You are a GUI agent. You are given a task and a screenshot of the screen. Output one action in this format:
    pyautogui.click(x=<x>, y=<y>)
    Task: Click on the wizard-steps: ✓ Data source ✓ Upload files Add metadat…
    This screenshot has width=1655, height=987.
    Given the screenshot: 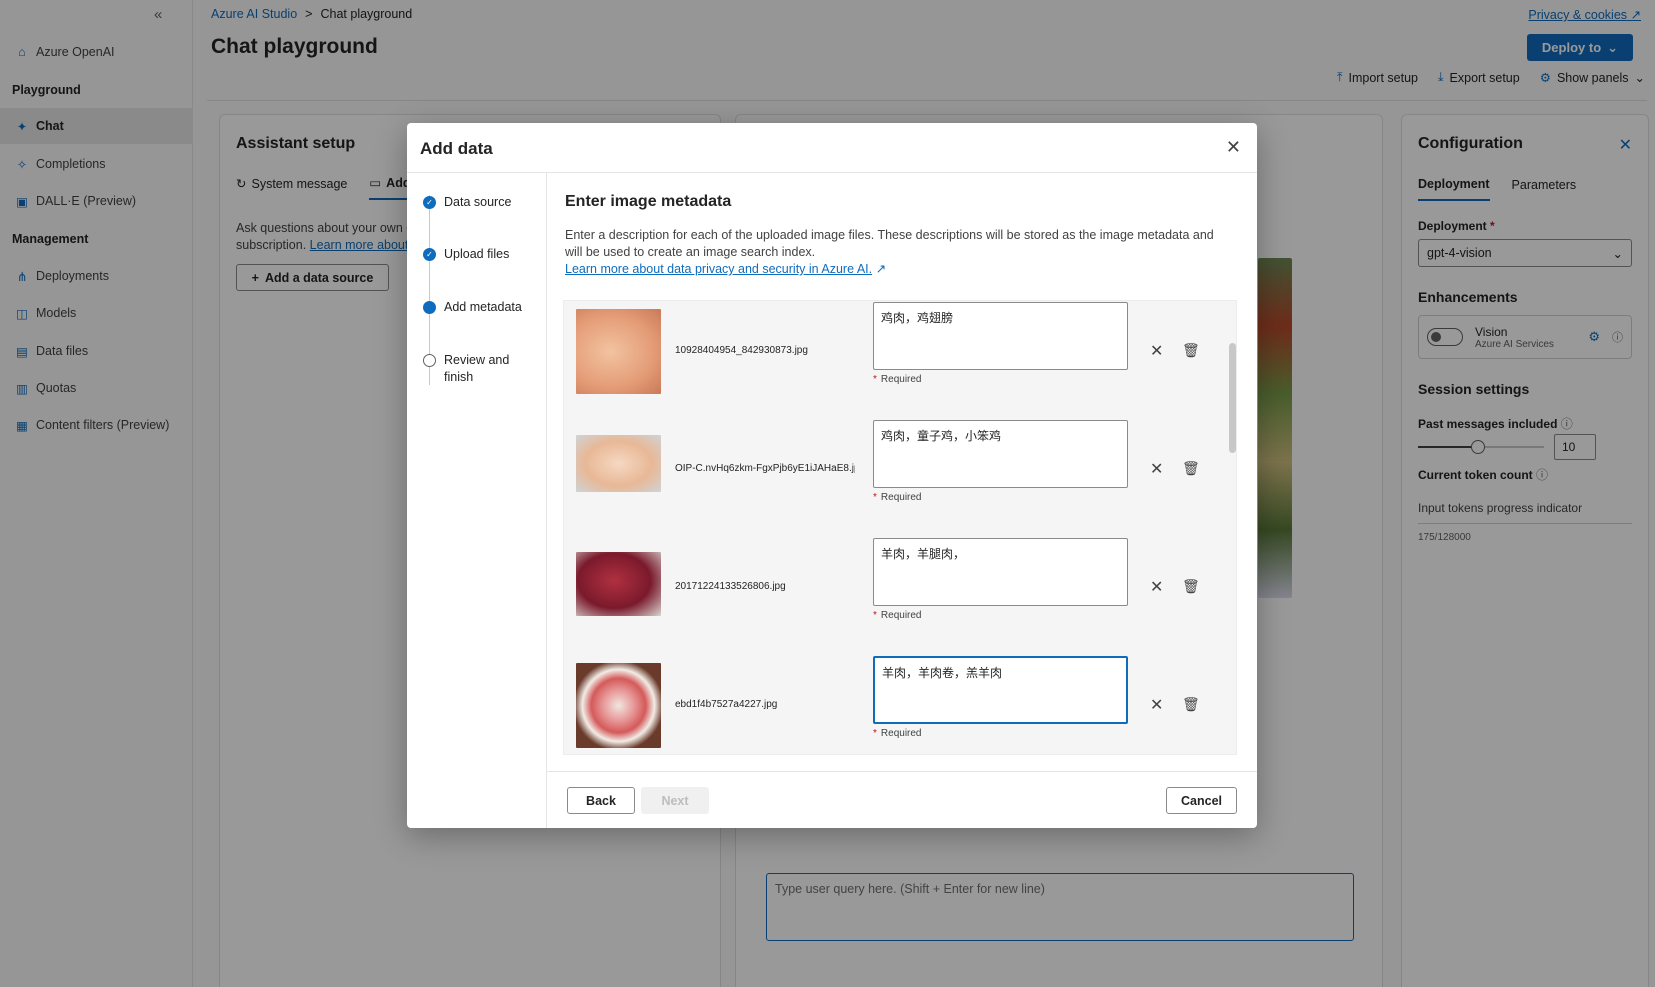 What is the action you would take?
    pyautogui.click(x=477, y=500)
    